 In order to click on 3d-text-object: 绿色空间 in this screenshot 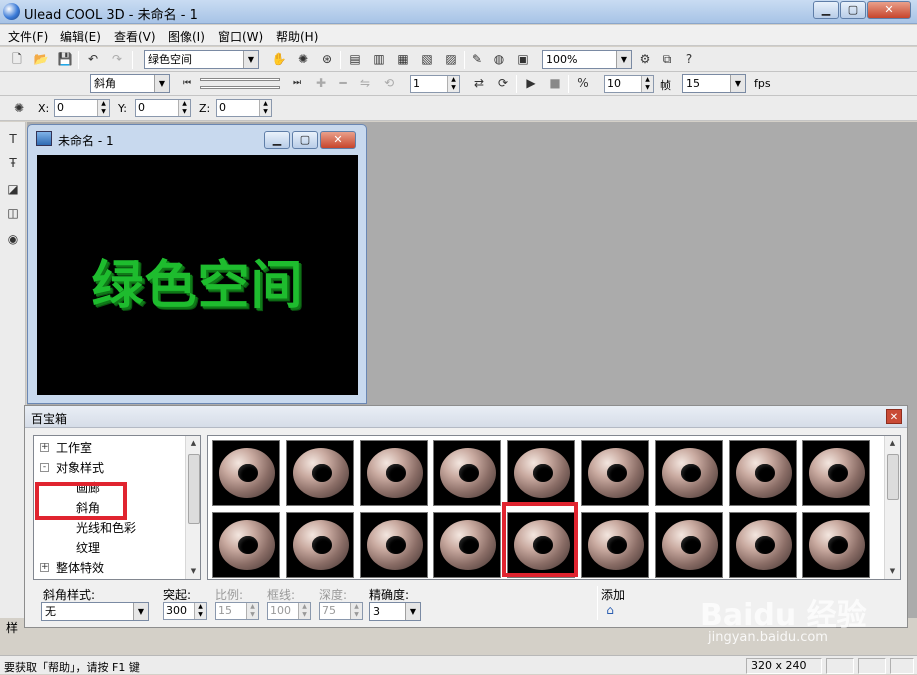, I will do `click(197, 280)`.